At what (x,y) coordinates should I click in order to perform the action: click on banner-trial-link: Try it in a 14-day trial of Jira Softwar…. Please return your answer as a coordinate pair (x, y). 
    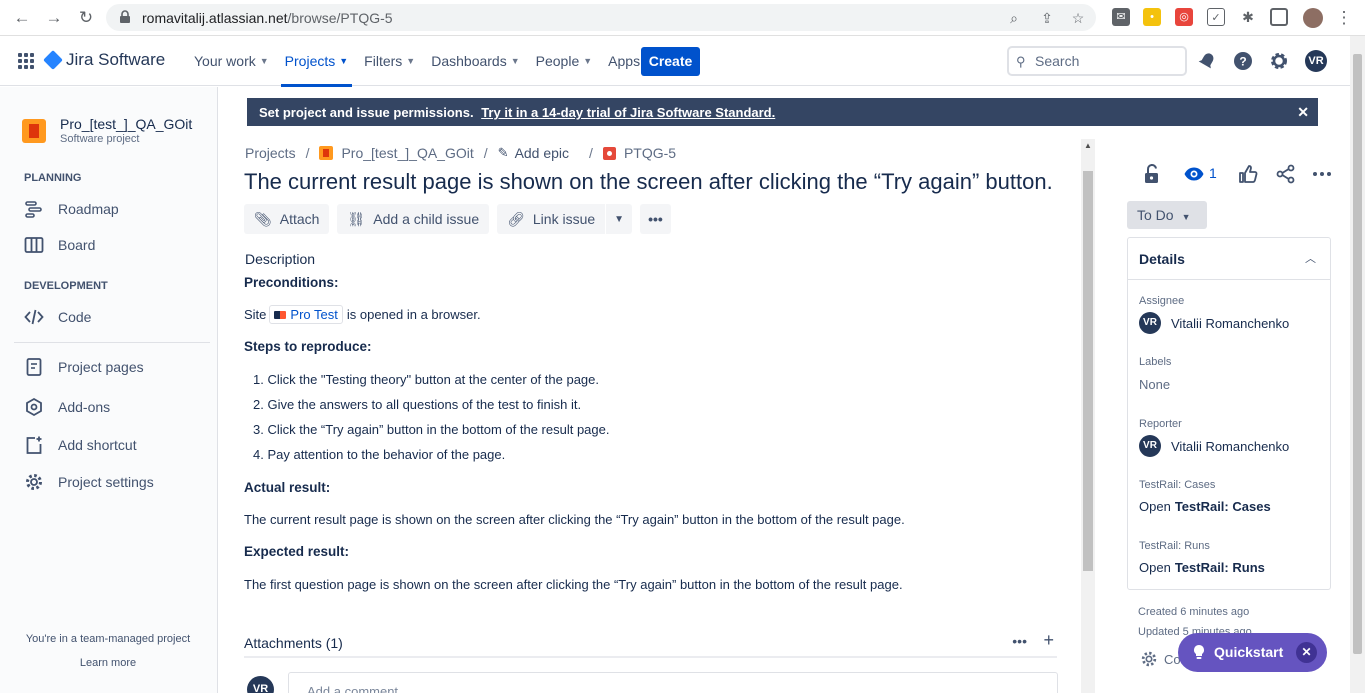
    Looking at the image, I should click on (628, 112).